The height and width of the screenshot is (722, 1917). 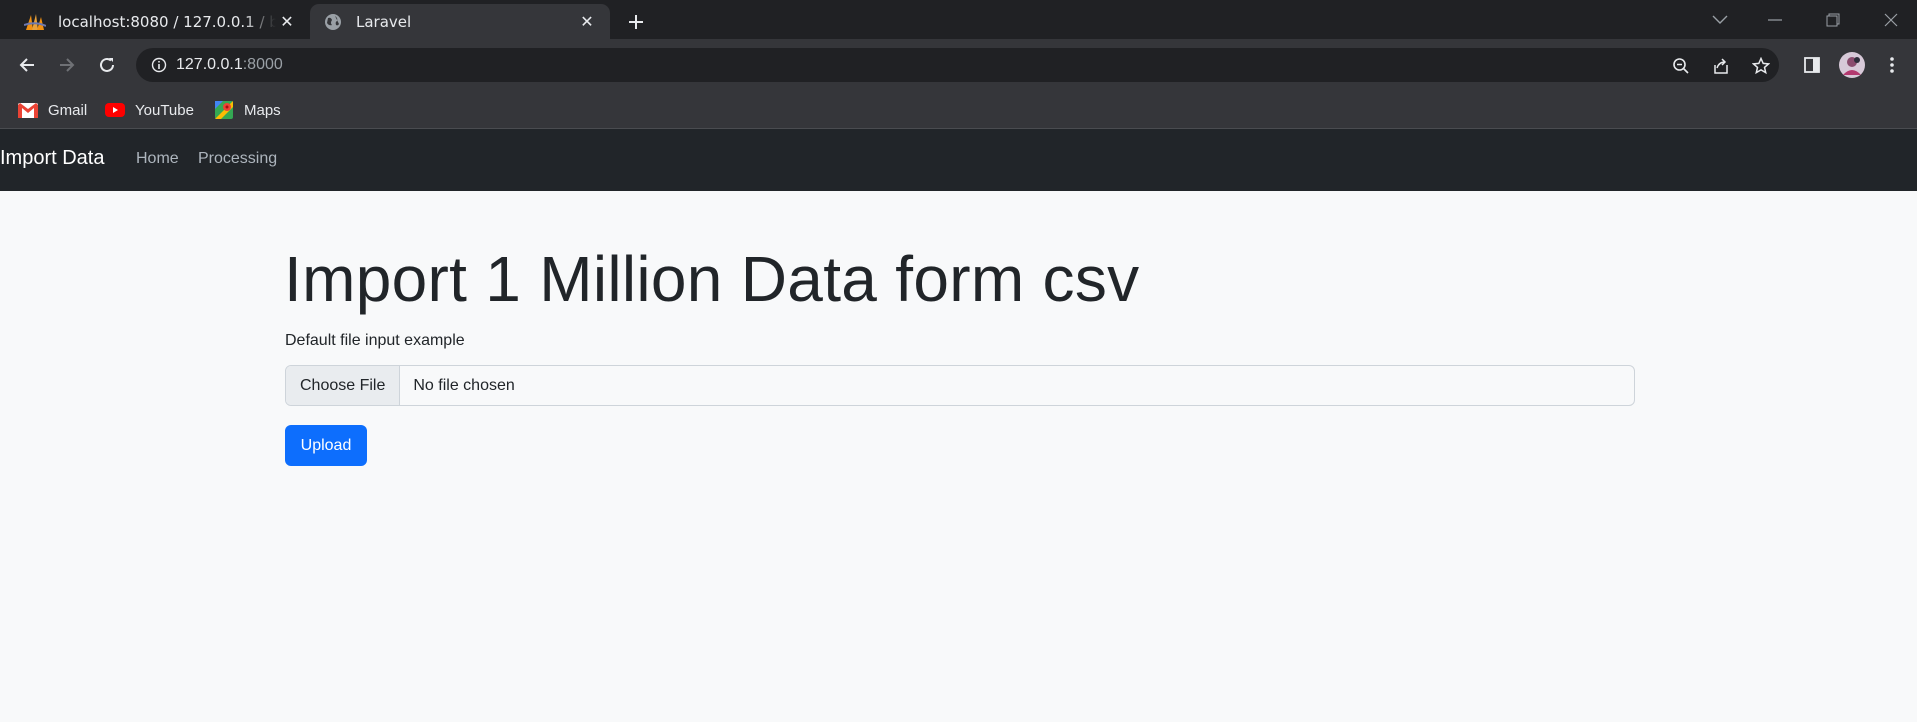 What do you see at coordinates (375, 340) in the screenshot?
I see `file-input-label: Default file input example` at bounding box center [375, 340].